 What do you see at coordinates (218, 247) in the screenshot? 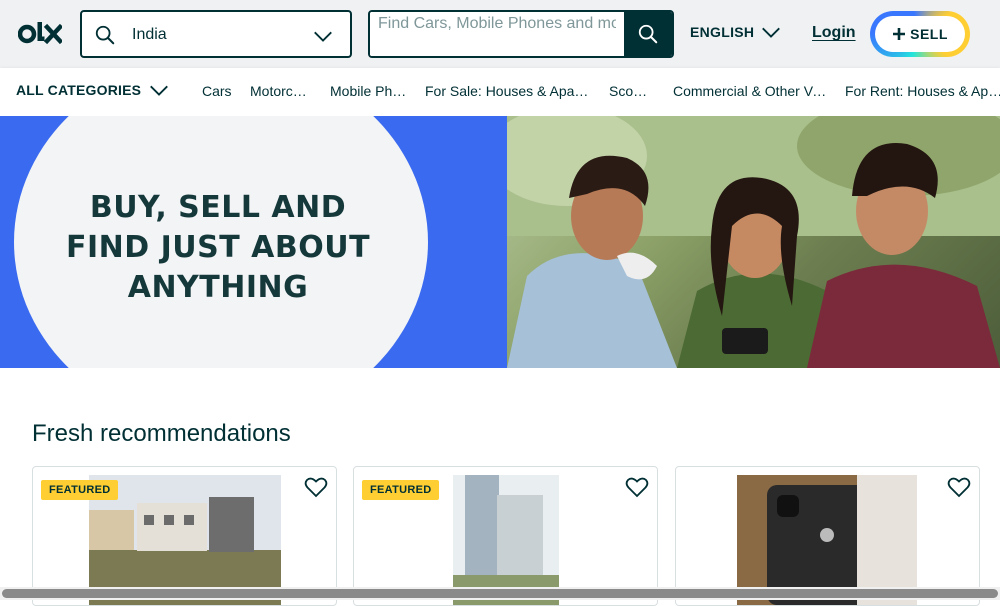
I see `banner-headline: BUY, SELL AND FIND JUST ABOUT ANYTHING` at bounding box center [218, 247].